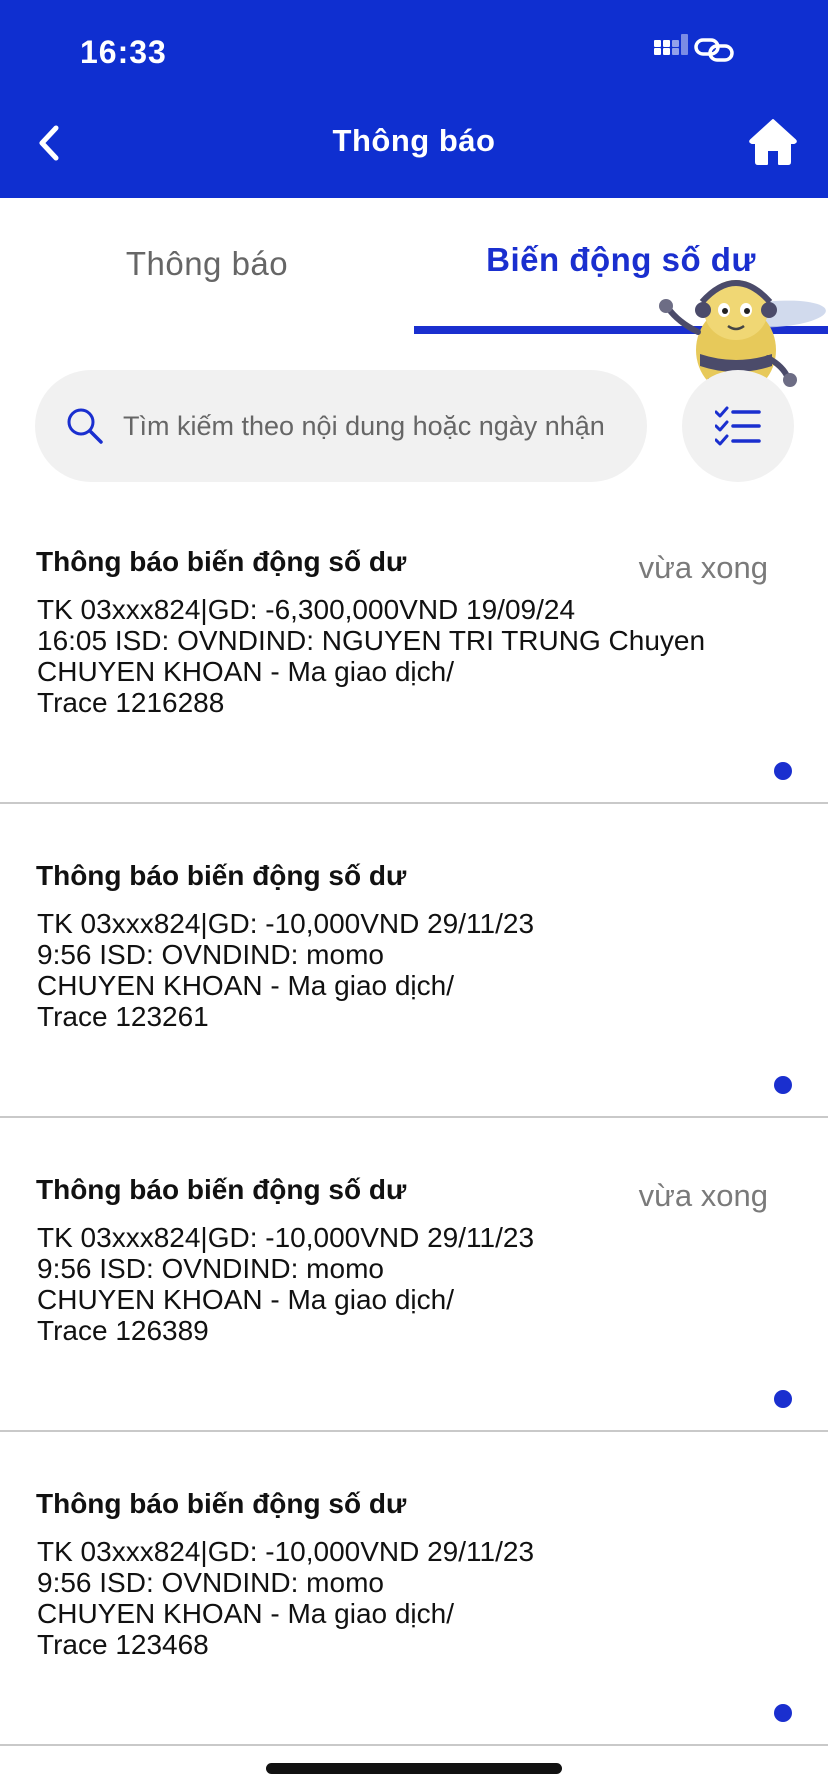 This screenshot has height=1792, width=828. I want to click on link-icon, so click(714, 50).